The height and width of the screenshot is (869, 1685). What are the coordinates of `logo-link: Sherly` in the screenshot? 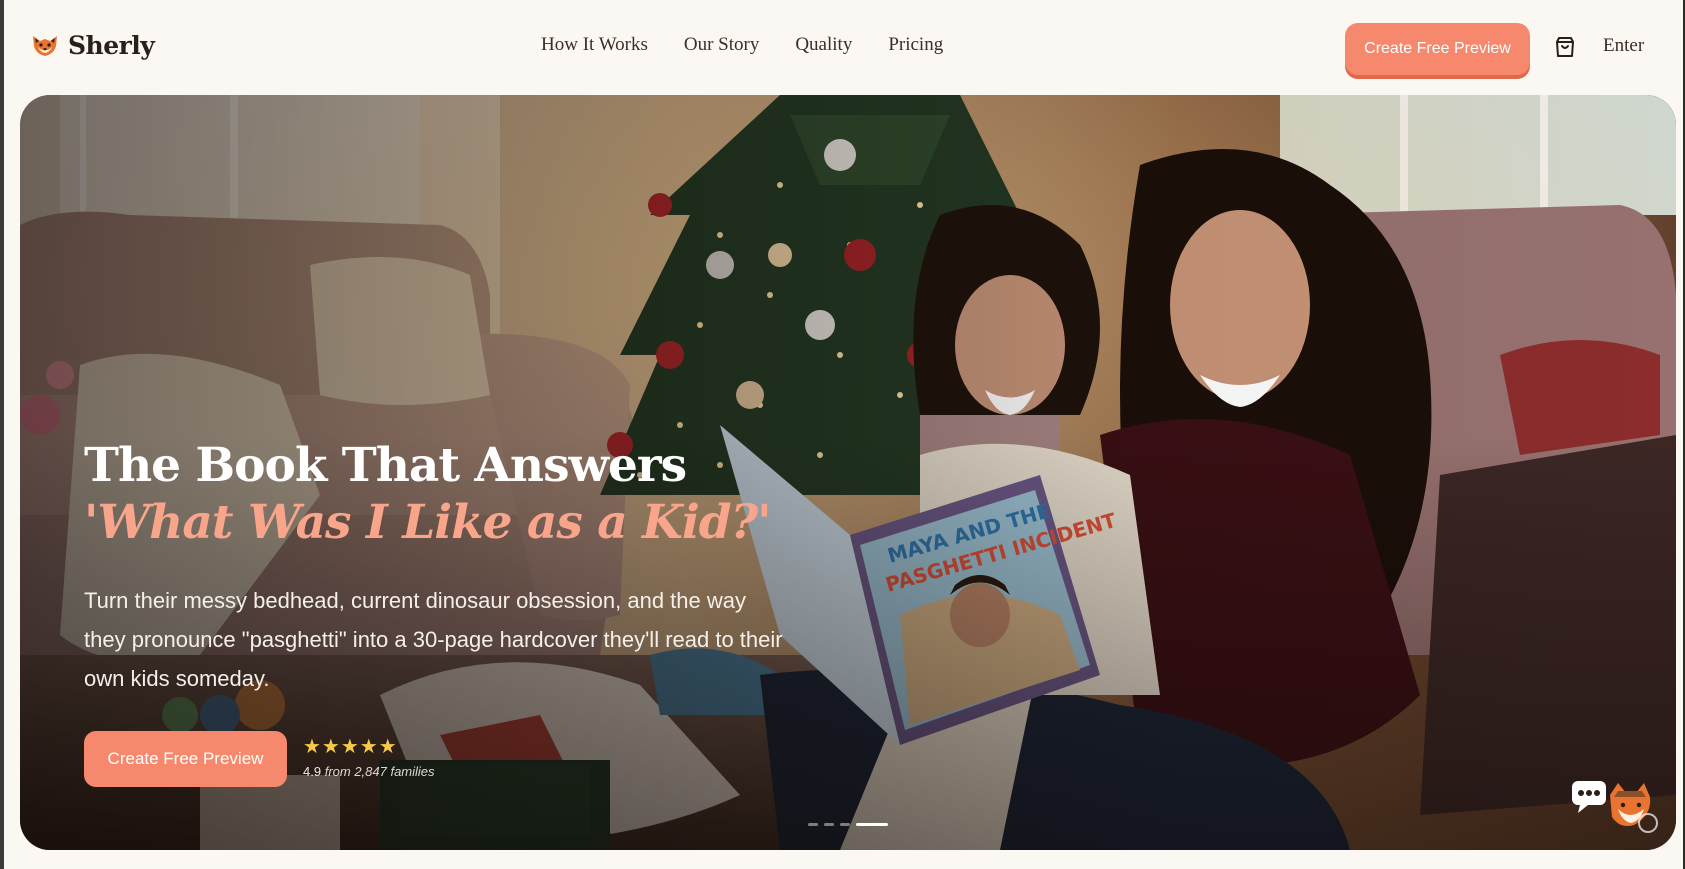 It's located at (92, 45).